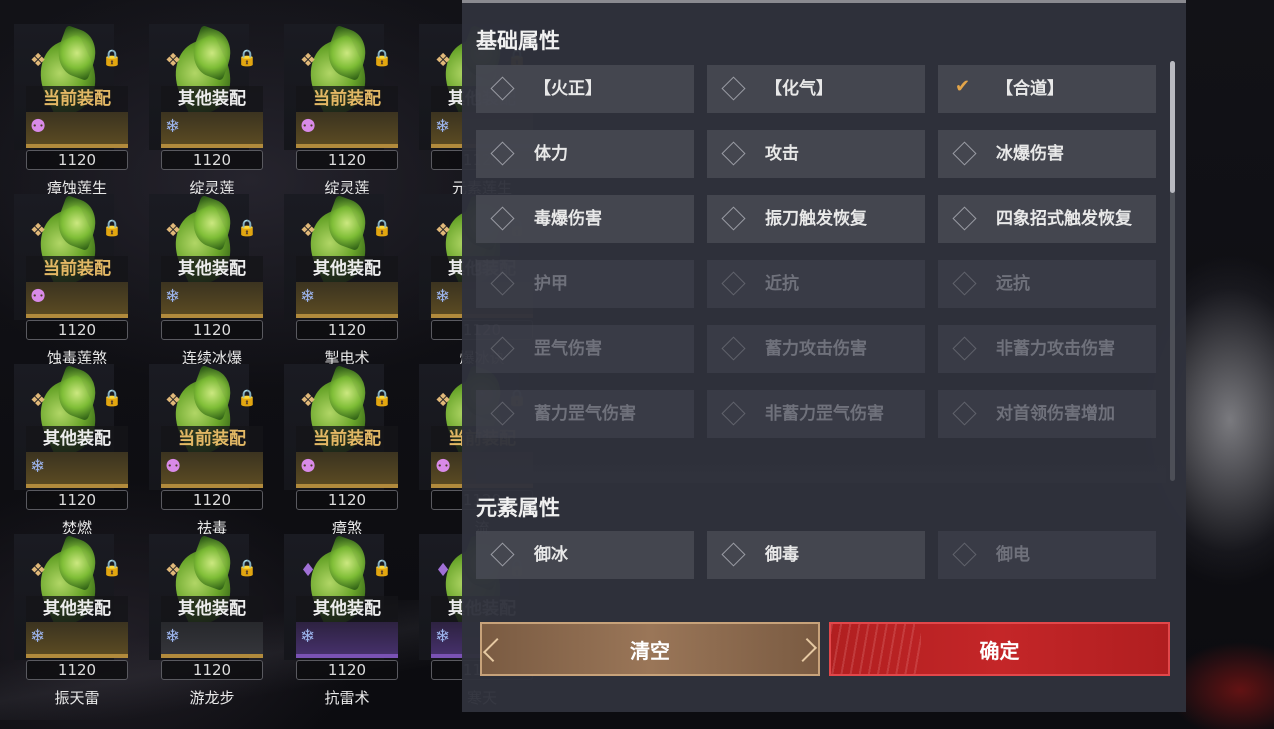 The image size is (1274, 729). What do you see at coordinates (585, 555) in the screenshot?
I see `element-attribute-option: 御冰` at bounding box center [585, 555].